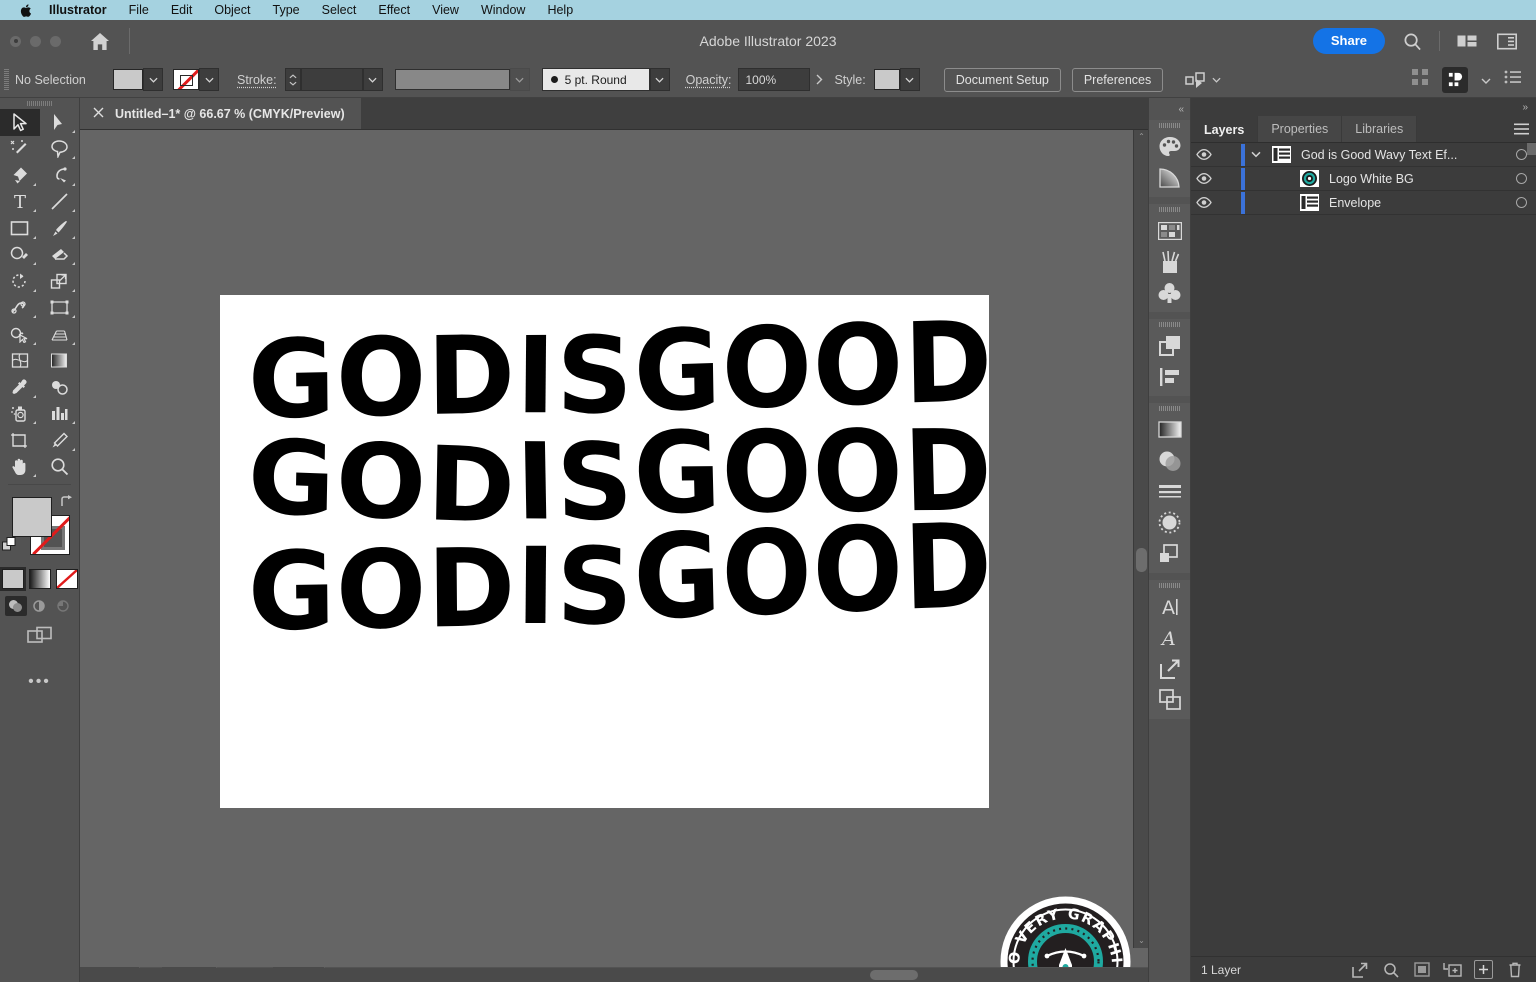 The height and width of the screenshot is (982, 1536). I want to click on stroke-weight-chevron, so click(372, 79).